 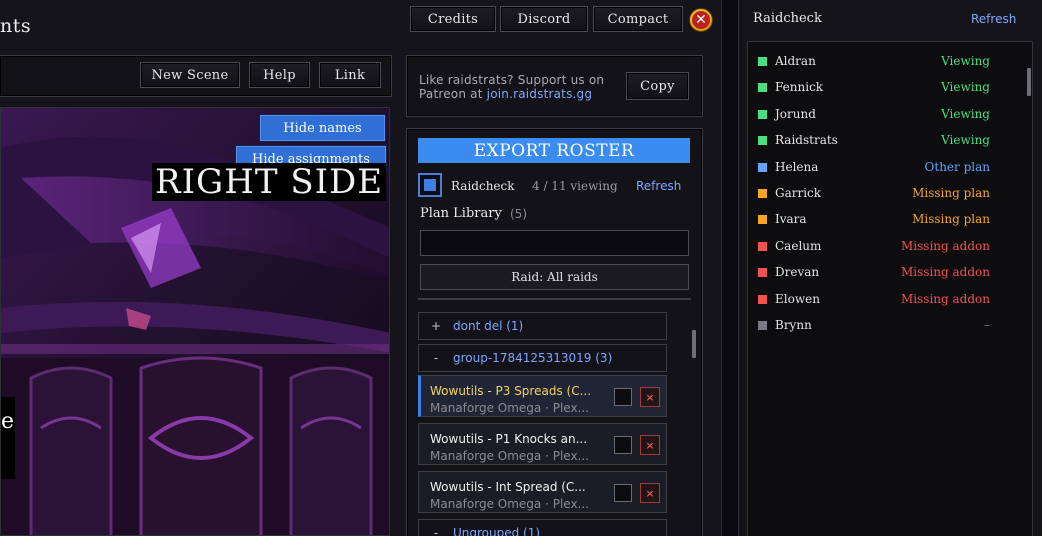 I want to click on close-button: ✕, so click(x=701, y=20).